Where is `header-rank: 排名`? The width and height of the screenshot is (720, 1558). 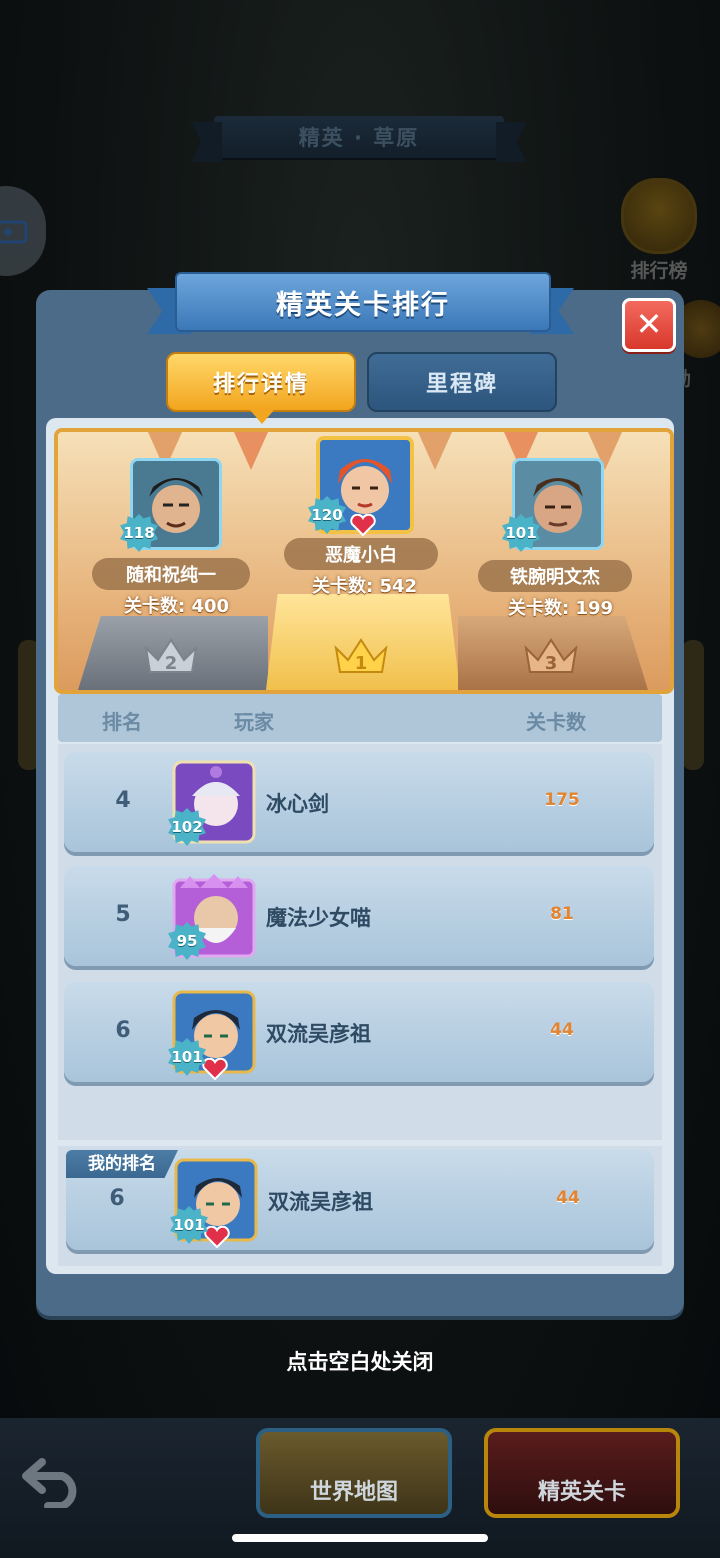
header-rank: 排名 is located at coordinates (122, 722).